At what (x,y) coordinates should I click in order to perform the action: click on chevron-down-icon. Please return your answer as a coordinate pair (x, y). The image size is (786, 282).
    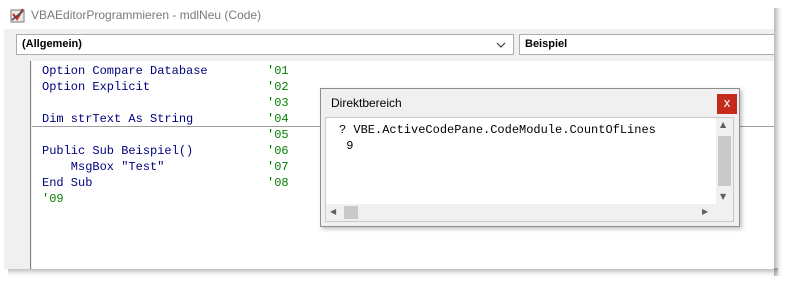
    Looking at the image, I should click on (501, 45).